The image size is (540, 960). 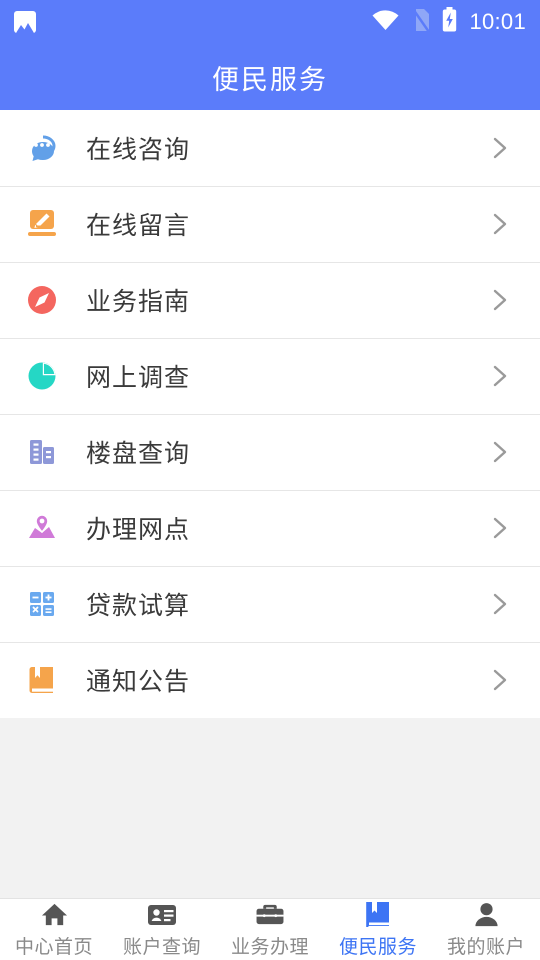 What do you see at coordinates (42, 452) in the screenshot?
I see `buildings-icon` at bounding box center [42, 452].